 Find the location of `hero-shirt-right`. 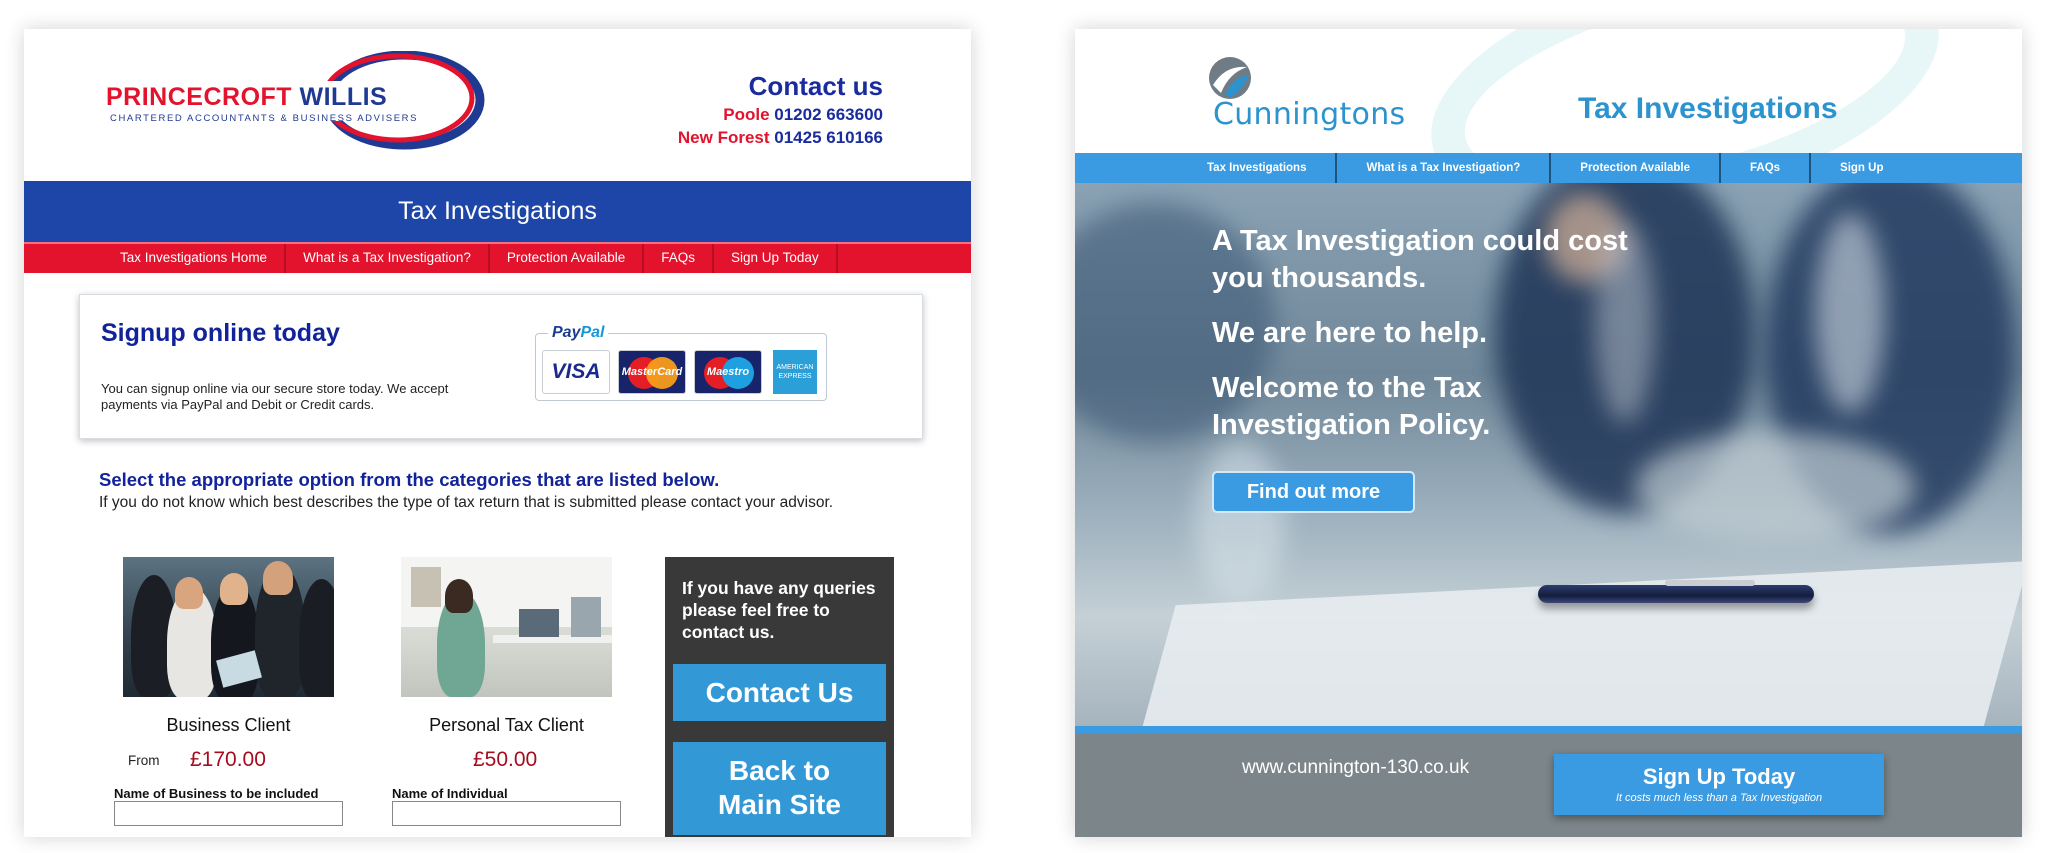

hero-shirt-right is located at coordinates (1850, 313).